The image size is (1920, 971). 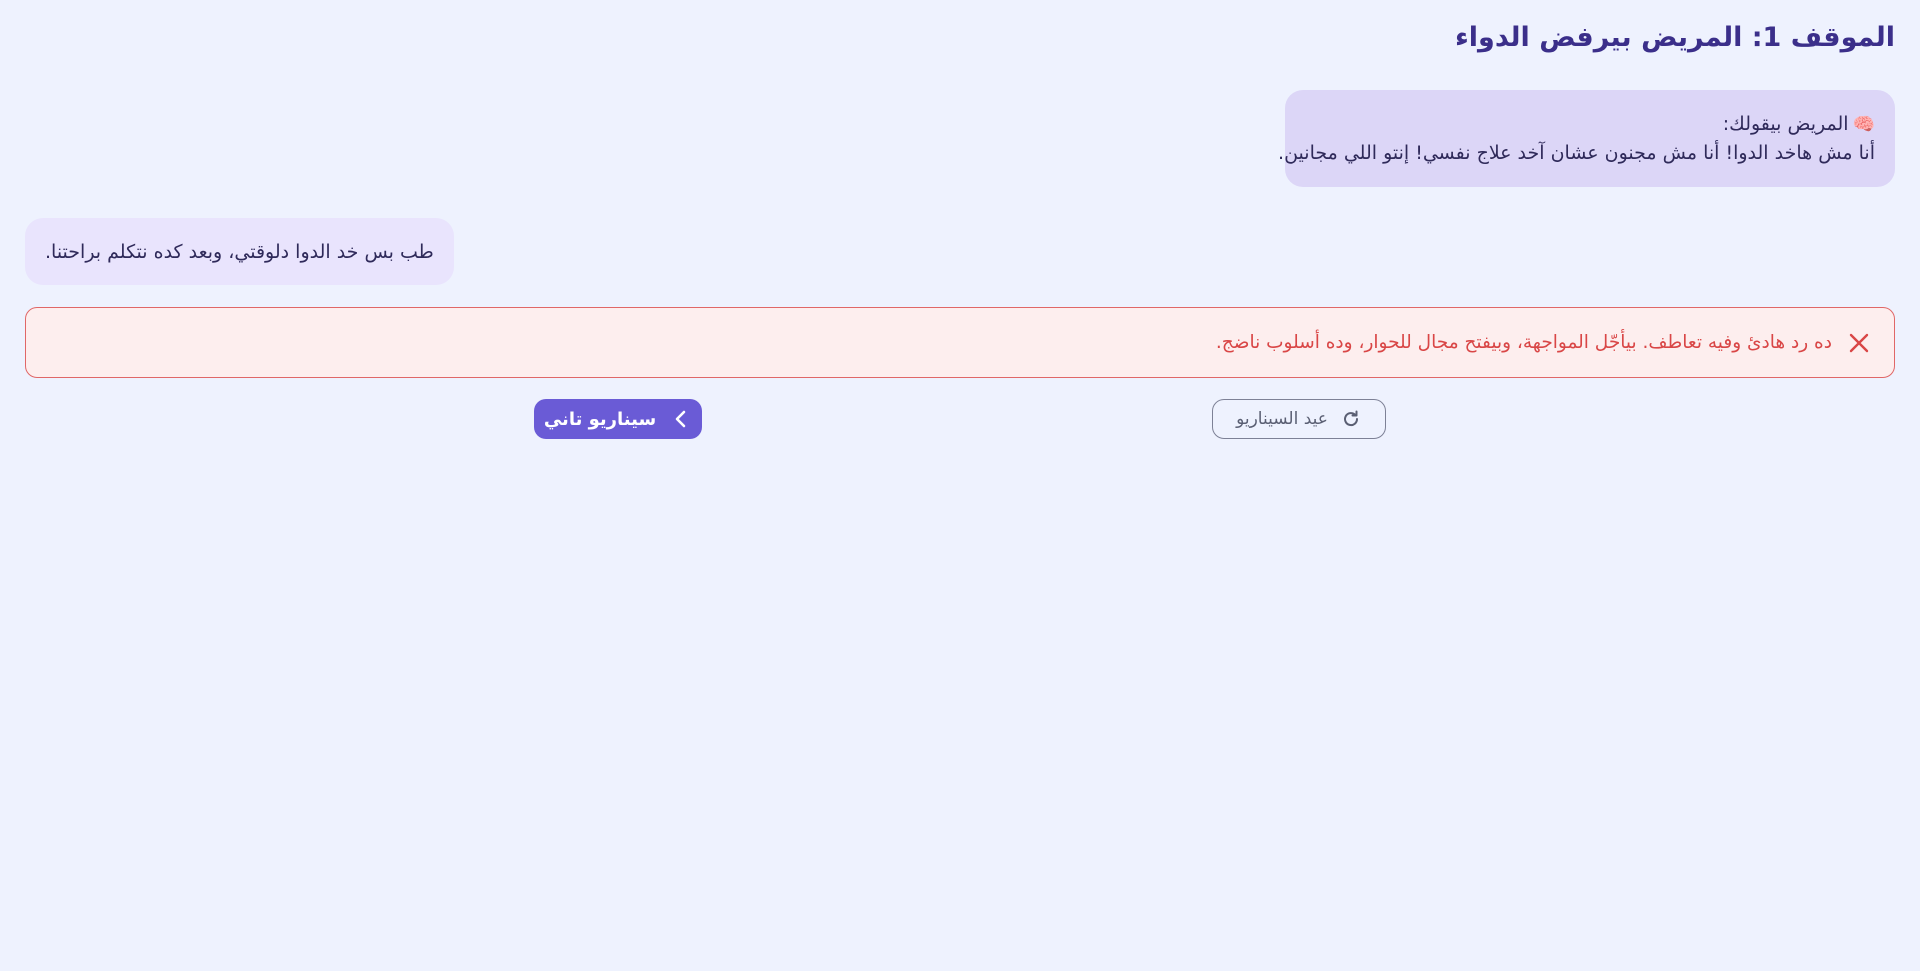 What do you see at coordinates (681, 419) in the screenshot?
I see `chevron-left-icon` at bounding box center [681, 419].